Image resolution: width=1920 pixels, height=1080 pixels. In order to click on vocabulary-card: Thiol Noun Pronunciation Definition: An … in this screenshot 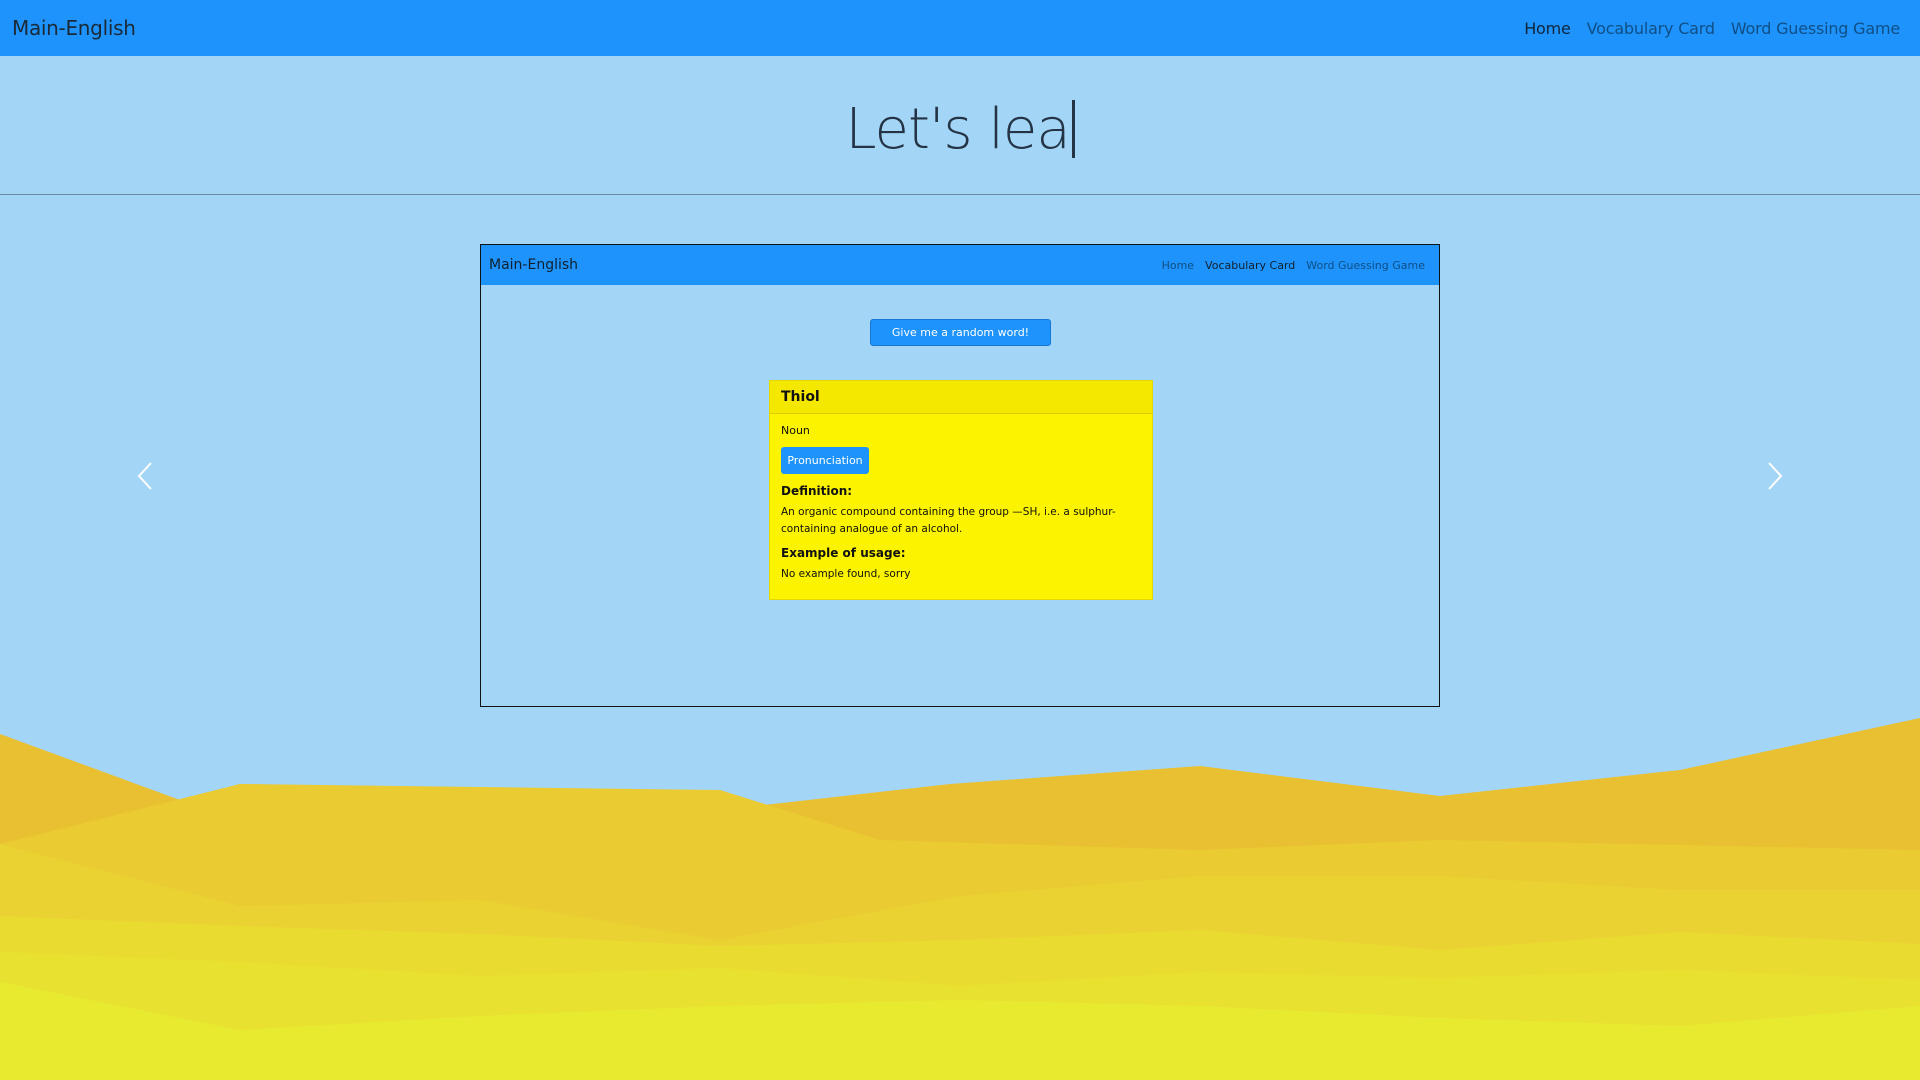, I will do `click(961, 490)`.